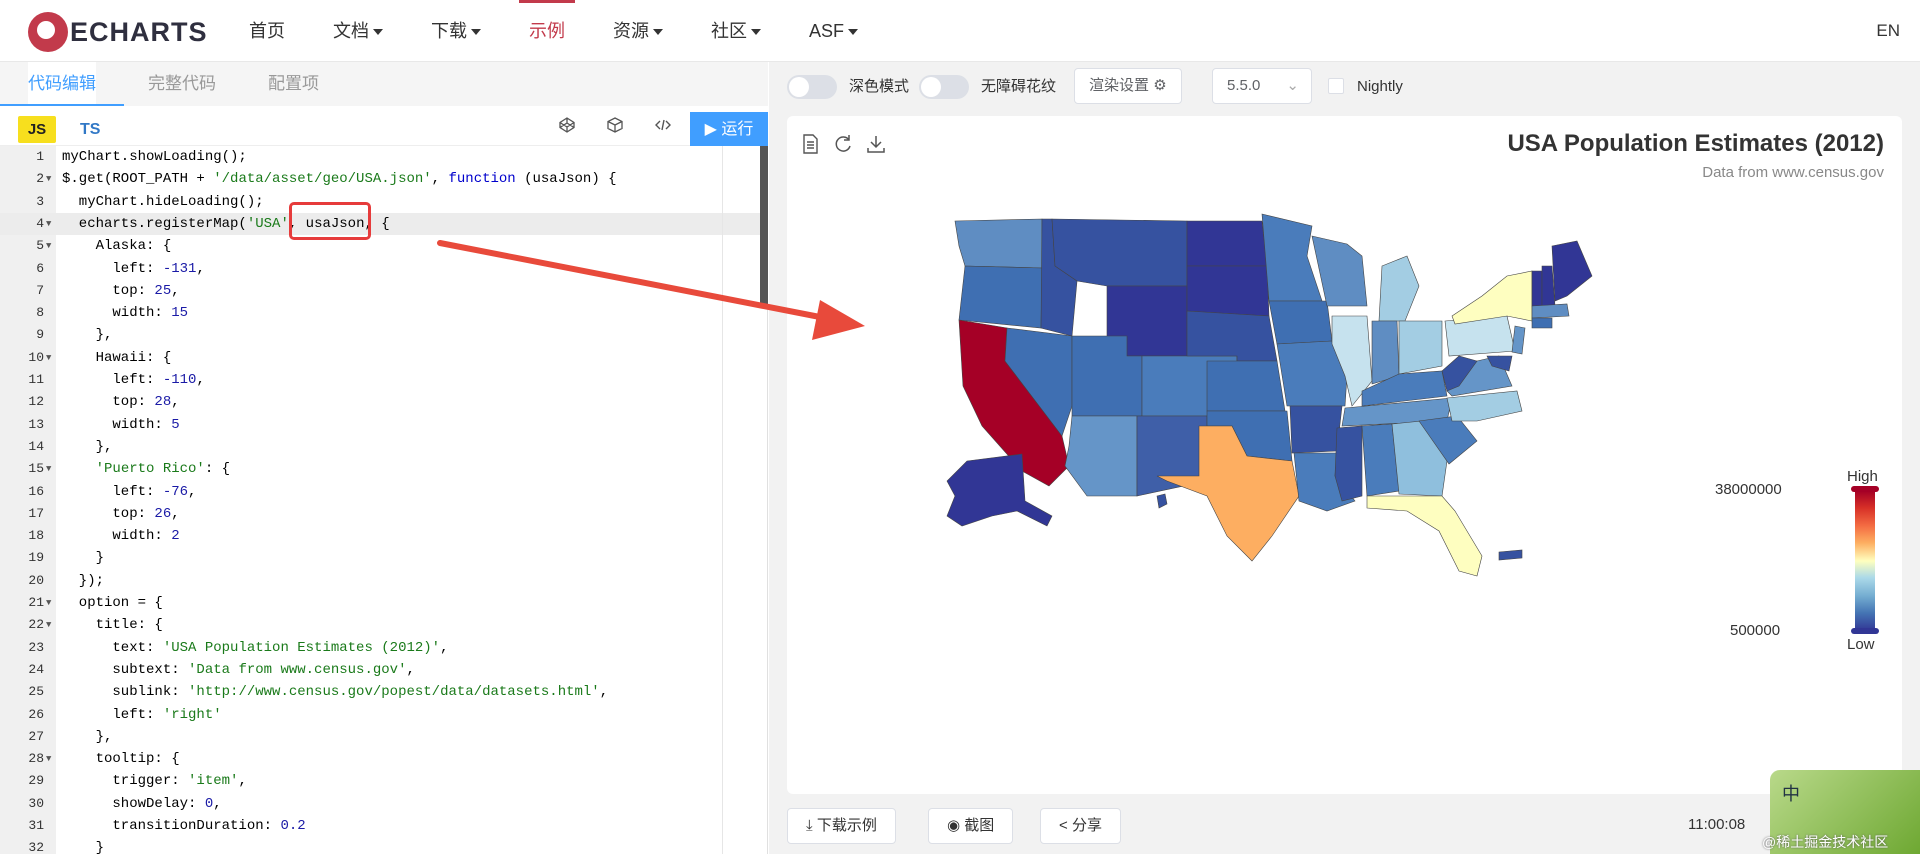  I want to click on code-line: 8 width: 15, so click(380, 313).